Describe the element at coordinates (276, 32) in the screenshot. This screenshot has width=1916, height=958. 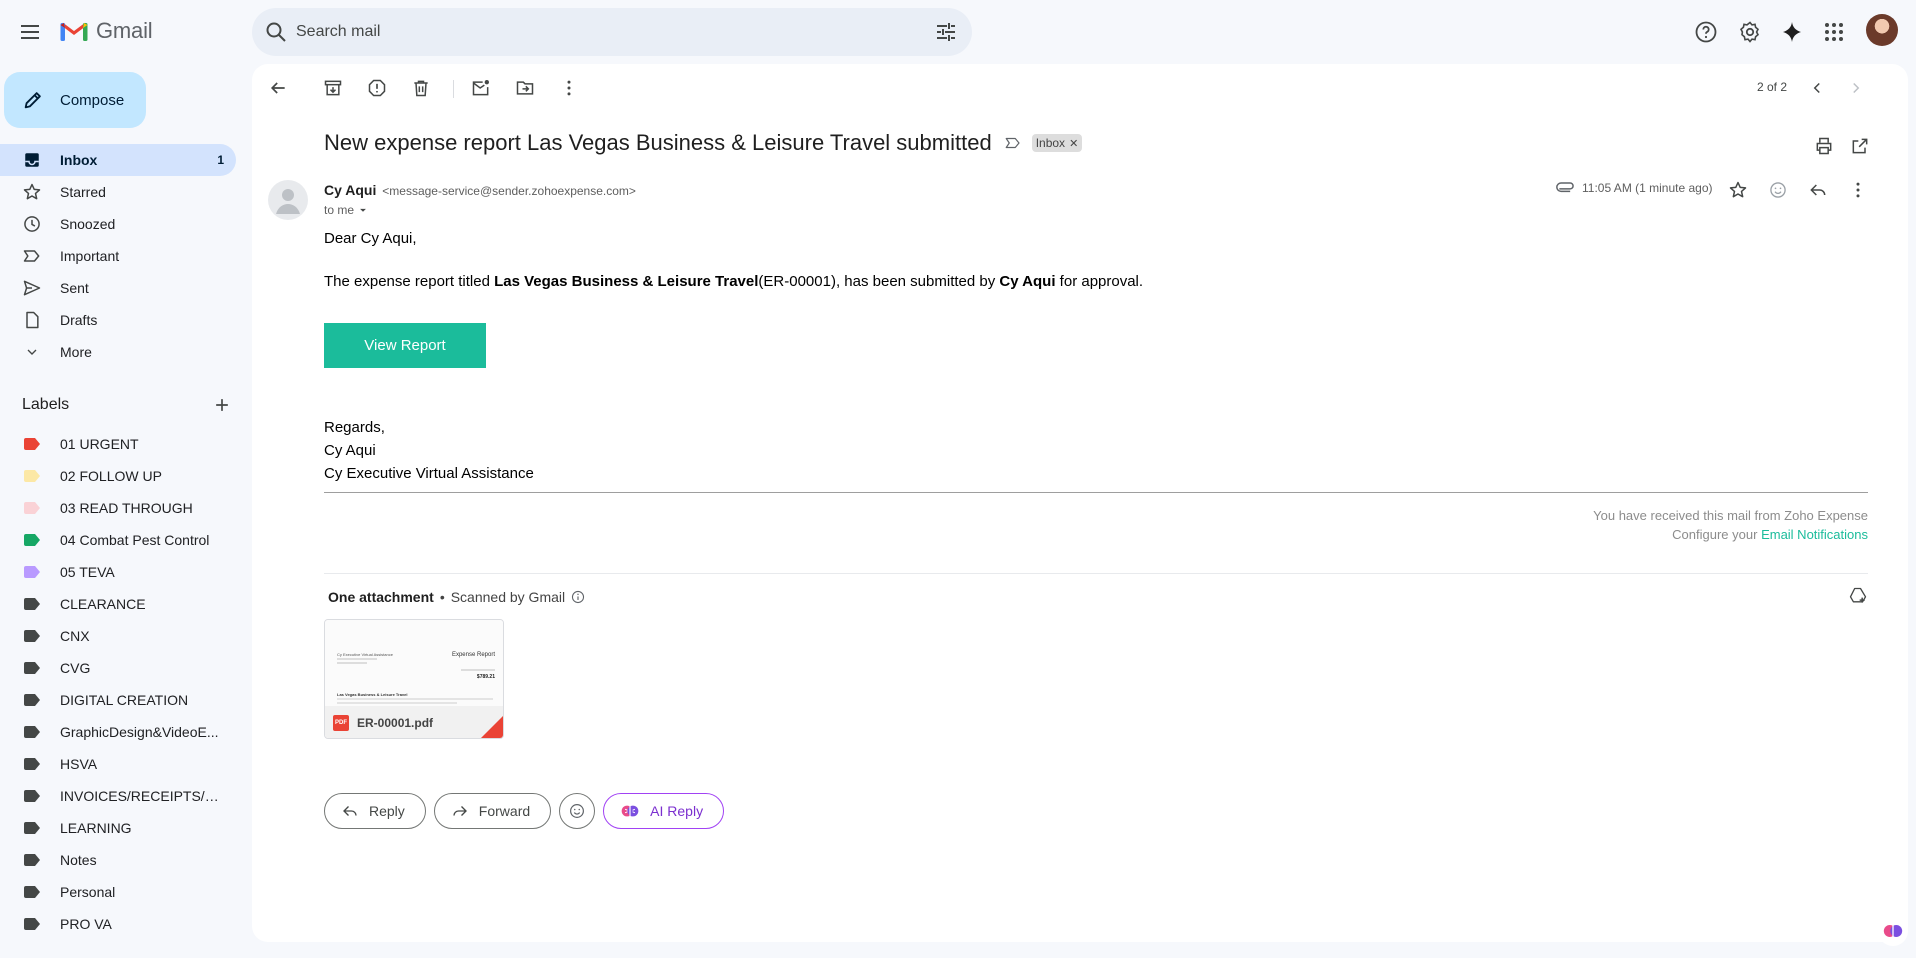
I see `search-icon` at that location.